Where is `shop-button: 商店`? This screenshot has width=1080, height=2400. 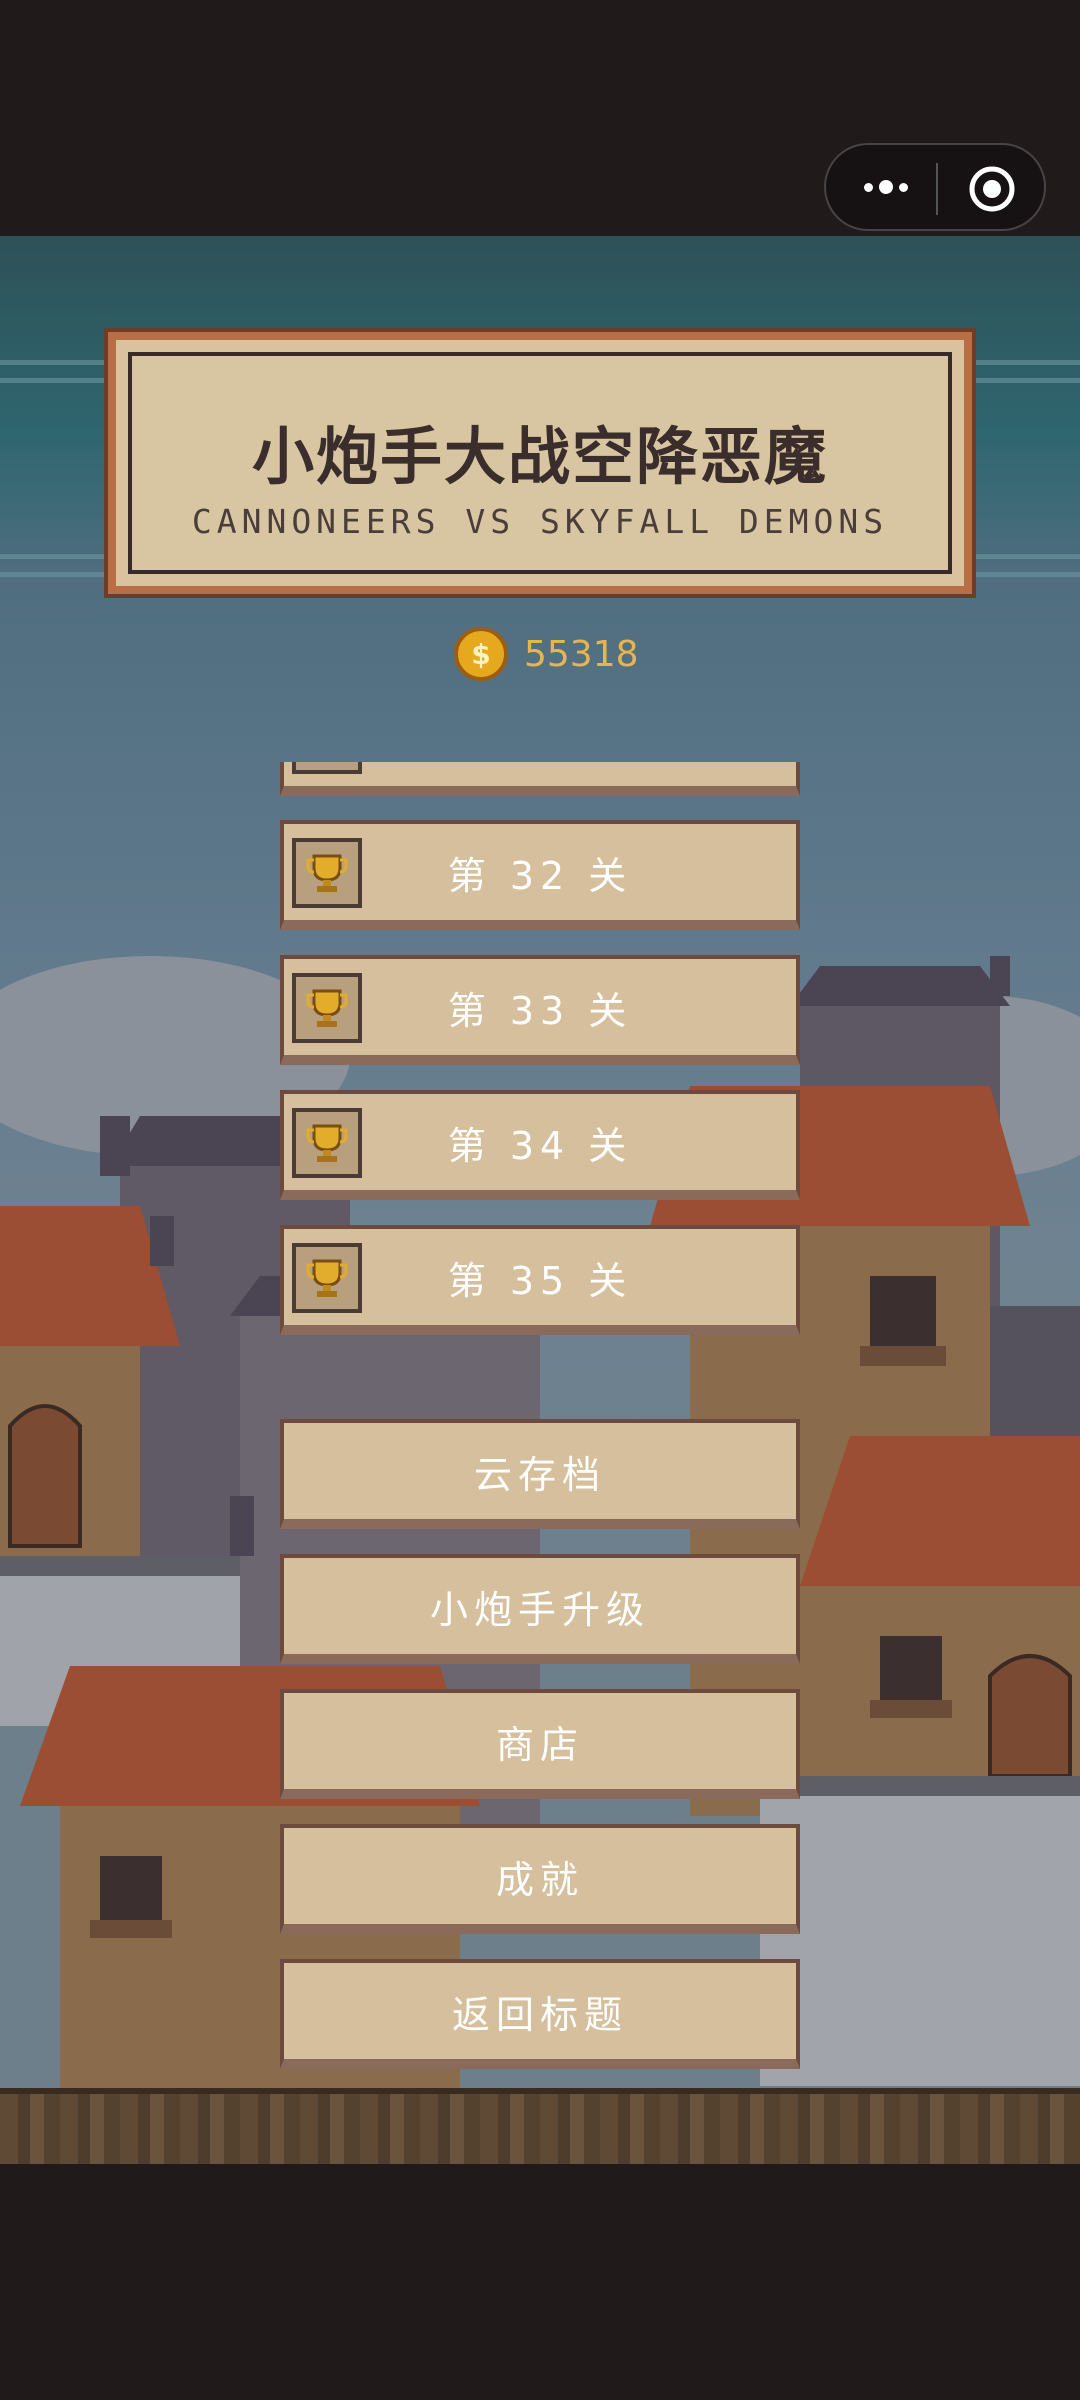
shop-button: 商店 is located at coordinates (540, 1744).